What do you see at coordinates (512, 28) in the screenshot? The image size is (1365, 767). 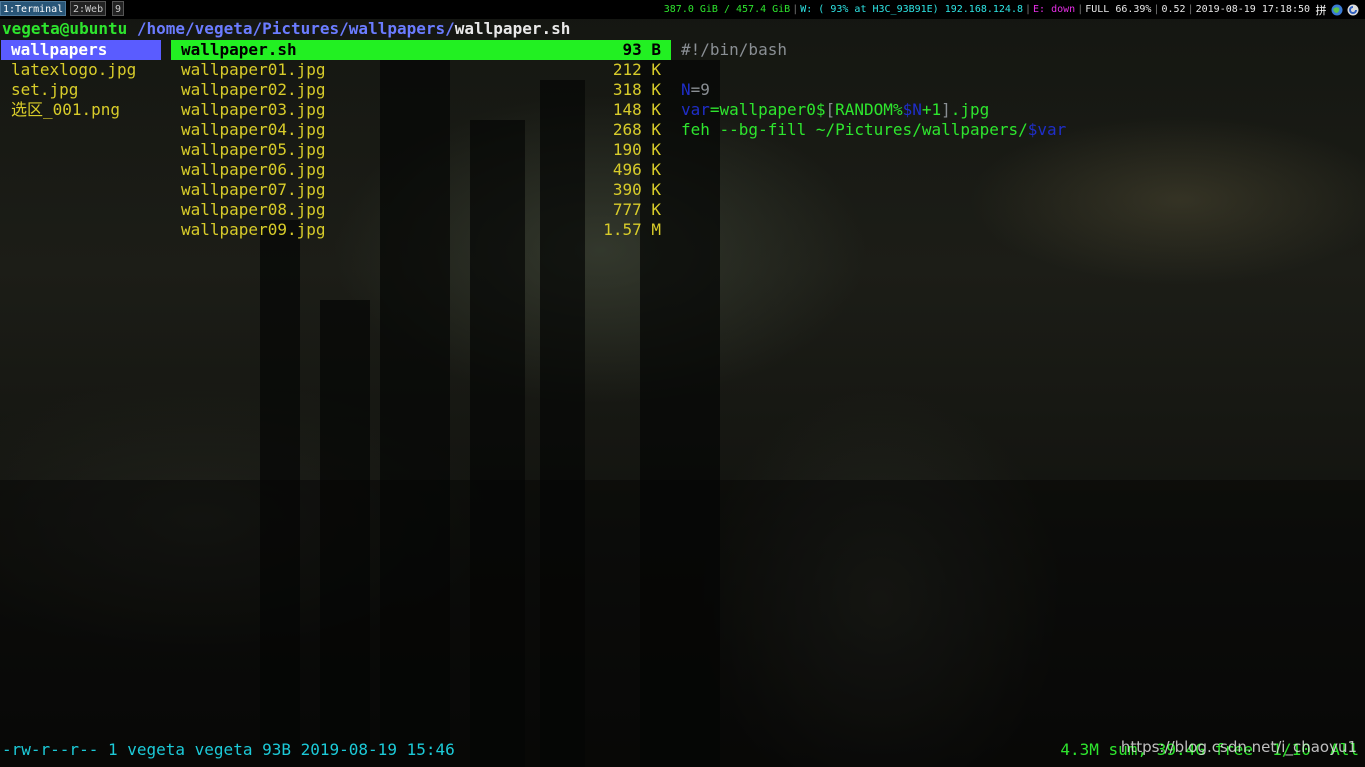 I see `current-file: wallpaper.sh` at bounding box center [512, 28].